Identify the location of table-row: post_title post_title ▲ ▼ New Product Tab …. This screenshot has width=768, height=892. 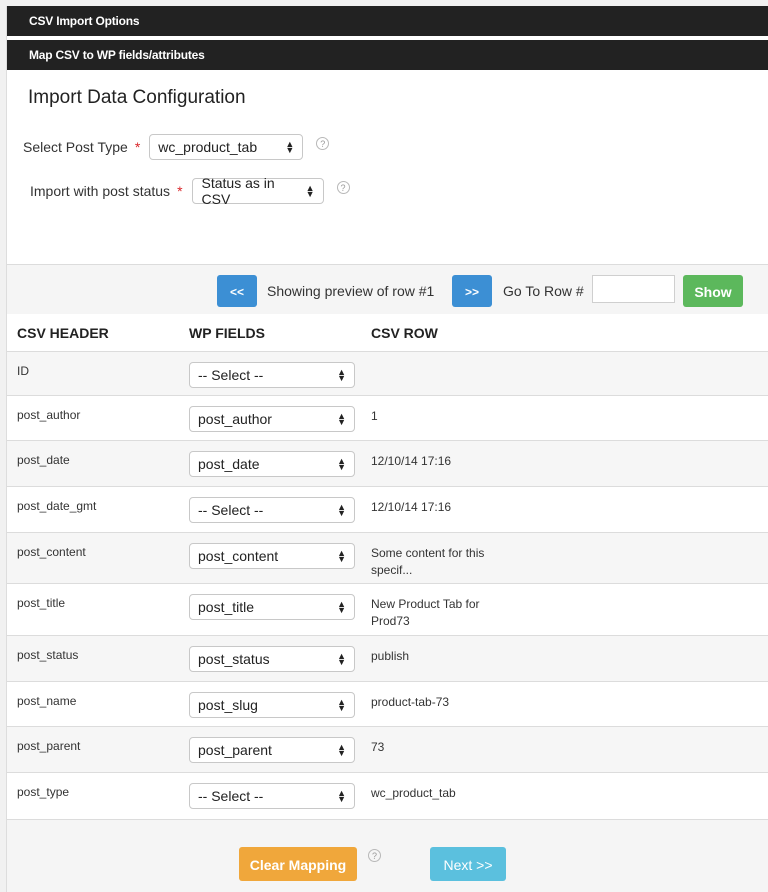
(387, 609).